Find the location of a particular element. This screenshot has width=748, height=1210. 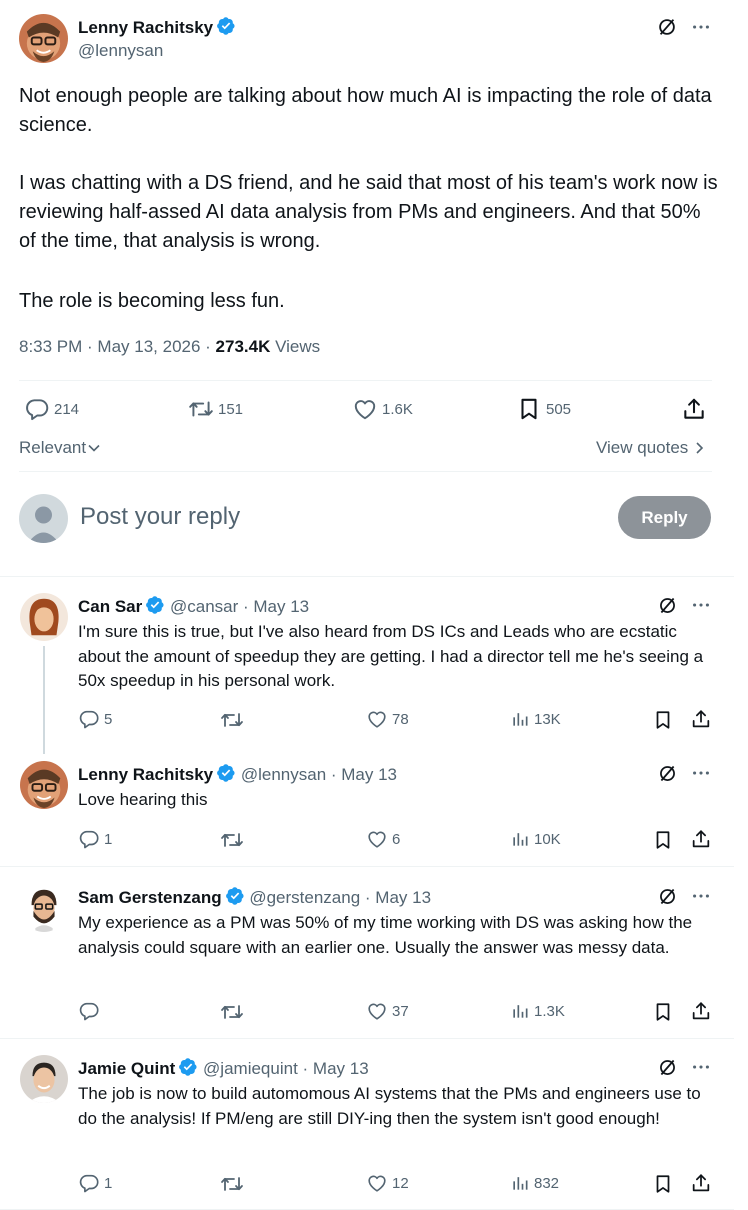

like-count: 6 is located at coordinates (396, 839).